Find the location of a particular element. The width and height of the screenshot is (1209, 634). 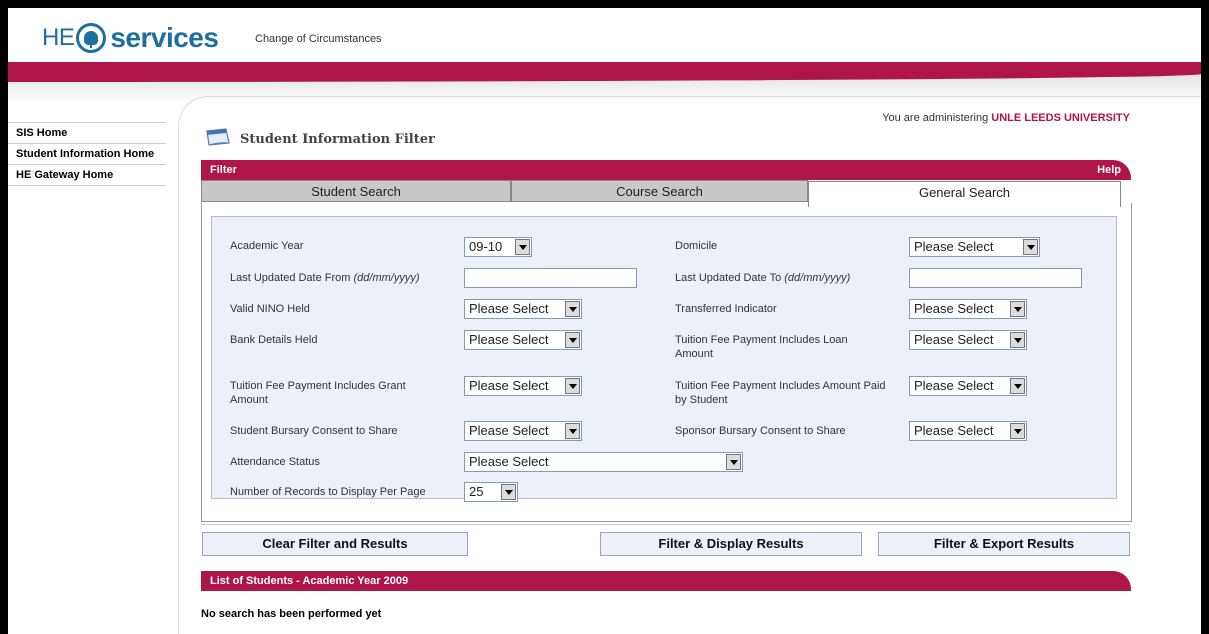

date-to-label-text: Last Updated Date To is located at coordinates (728, 278).